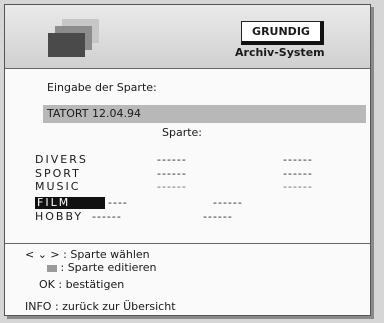 The height and width of the screenshot is (323, 384). Describe the element at coordinates (52, 268) in the screenshot. I see `edit-key-icon` at that location.